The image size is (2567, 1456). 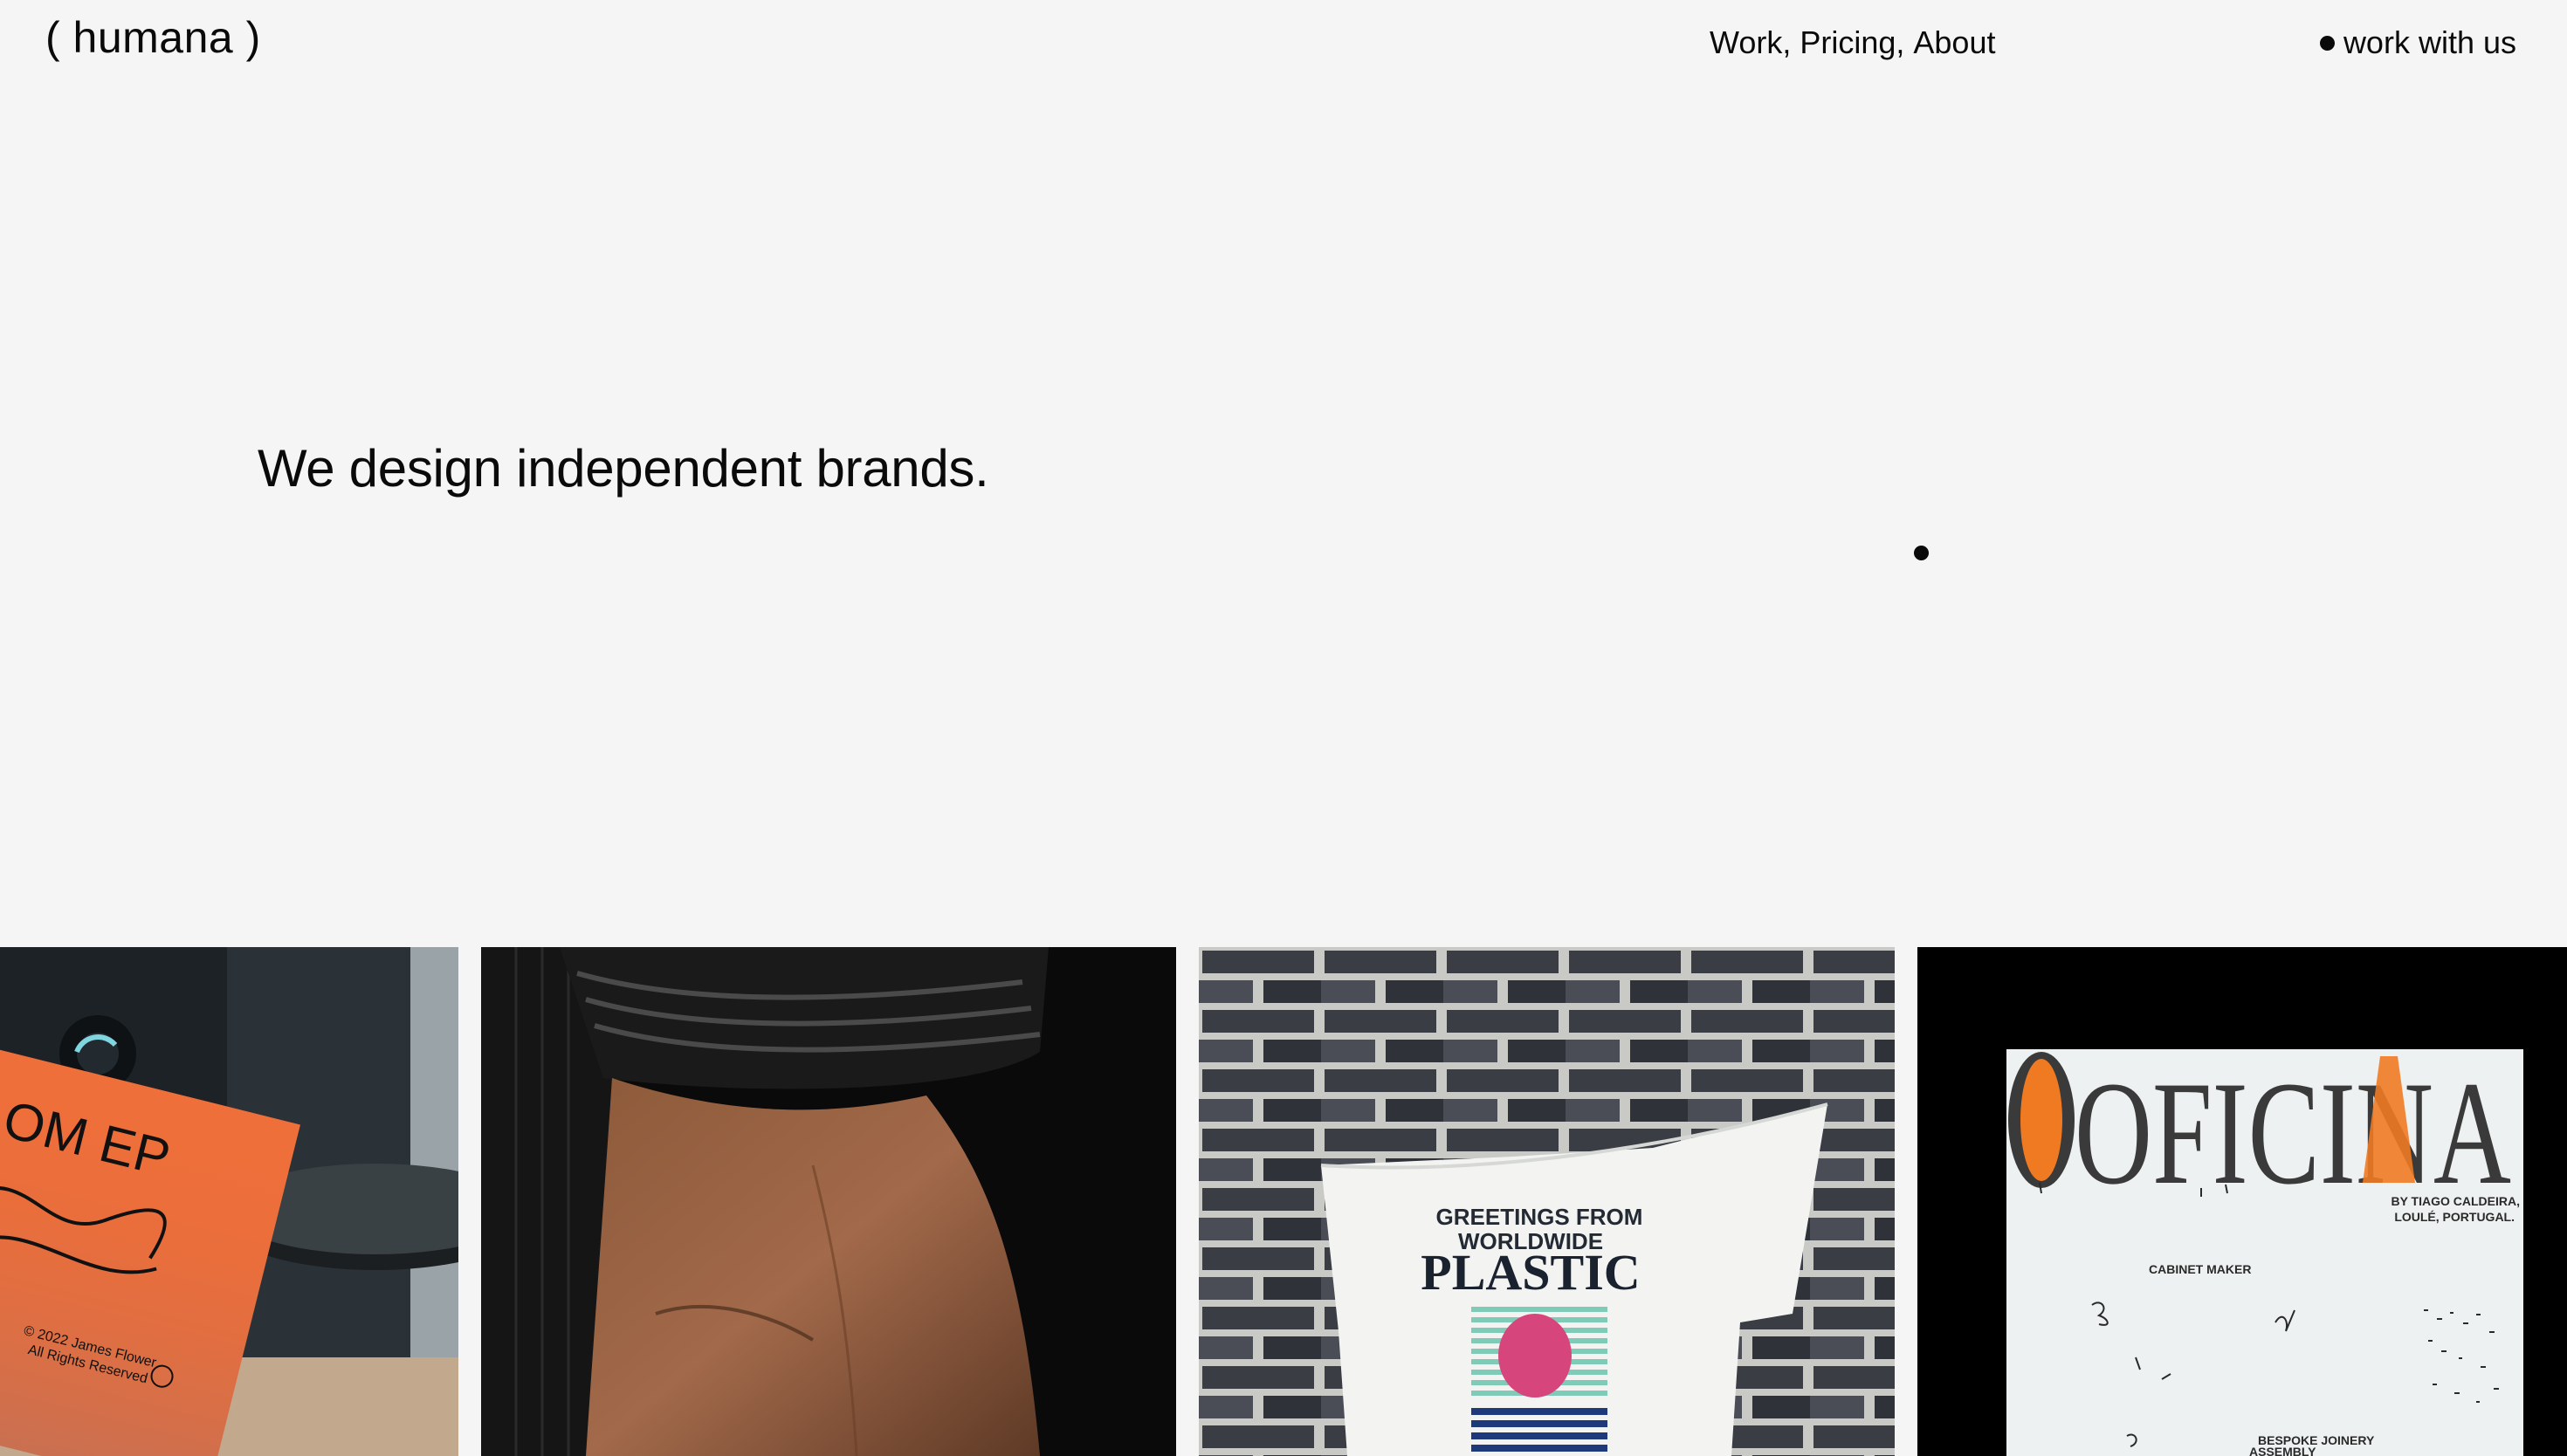 I want to click on hero-headline: We design independent brands., so click(x=623, y=468).